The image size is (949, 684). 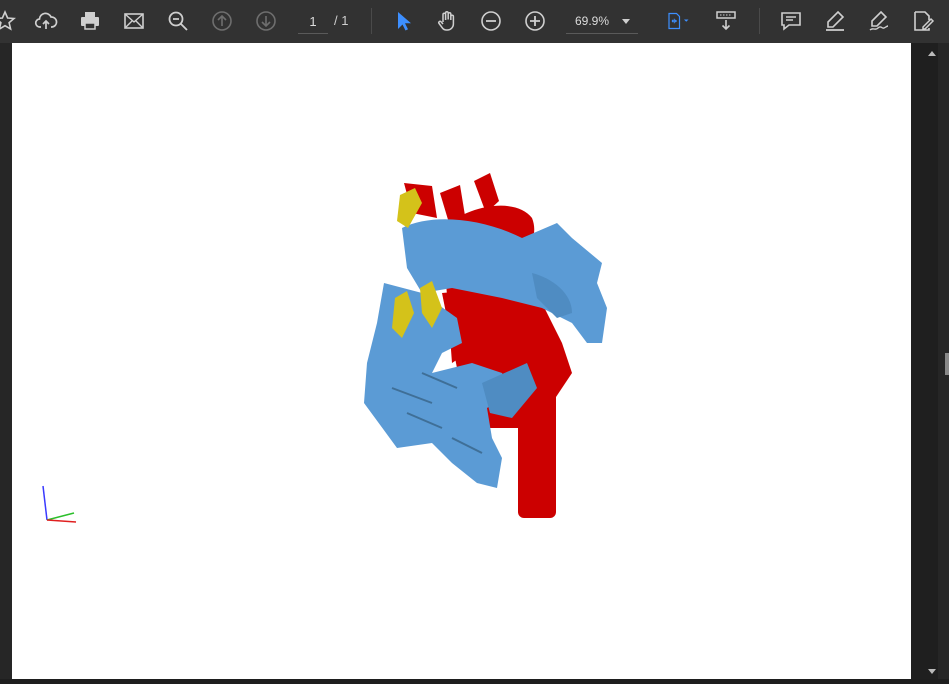 I want to click on comment-button, so click(x=791, y=21).